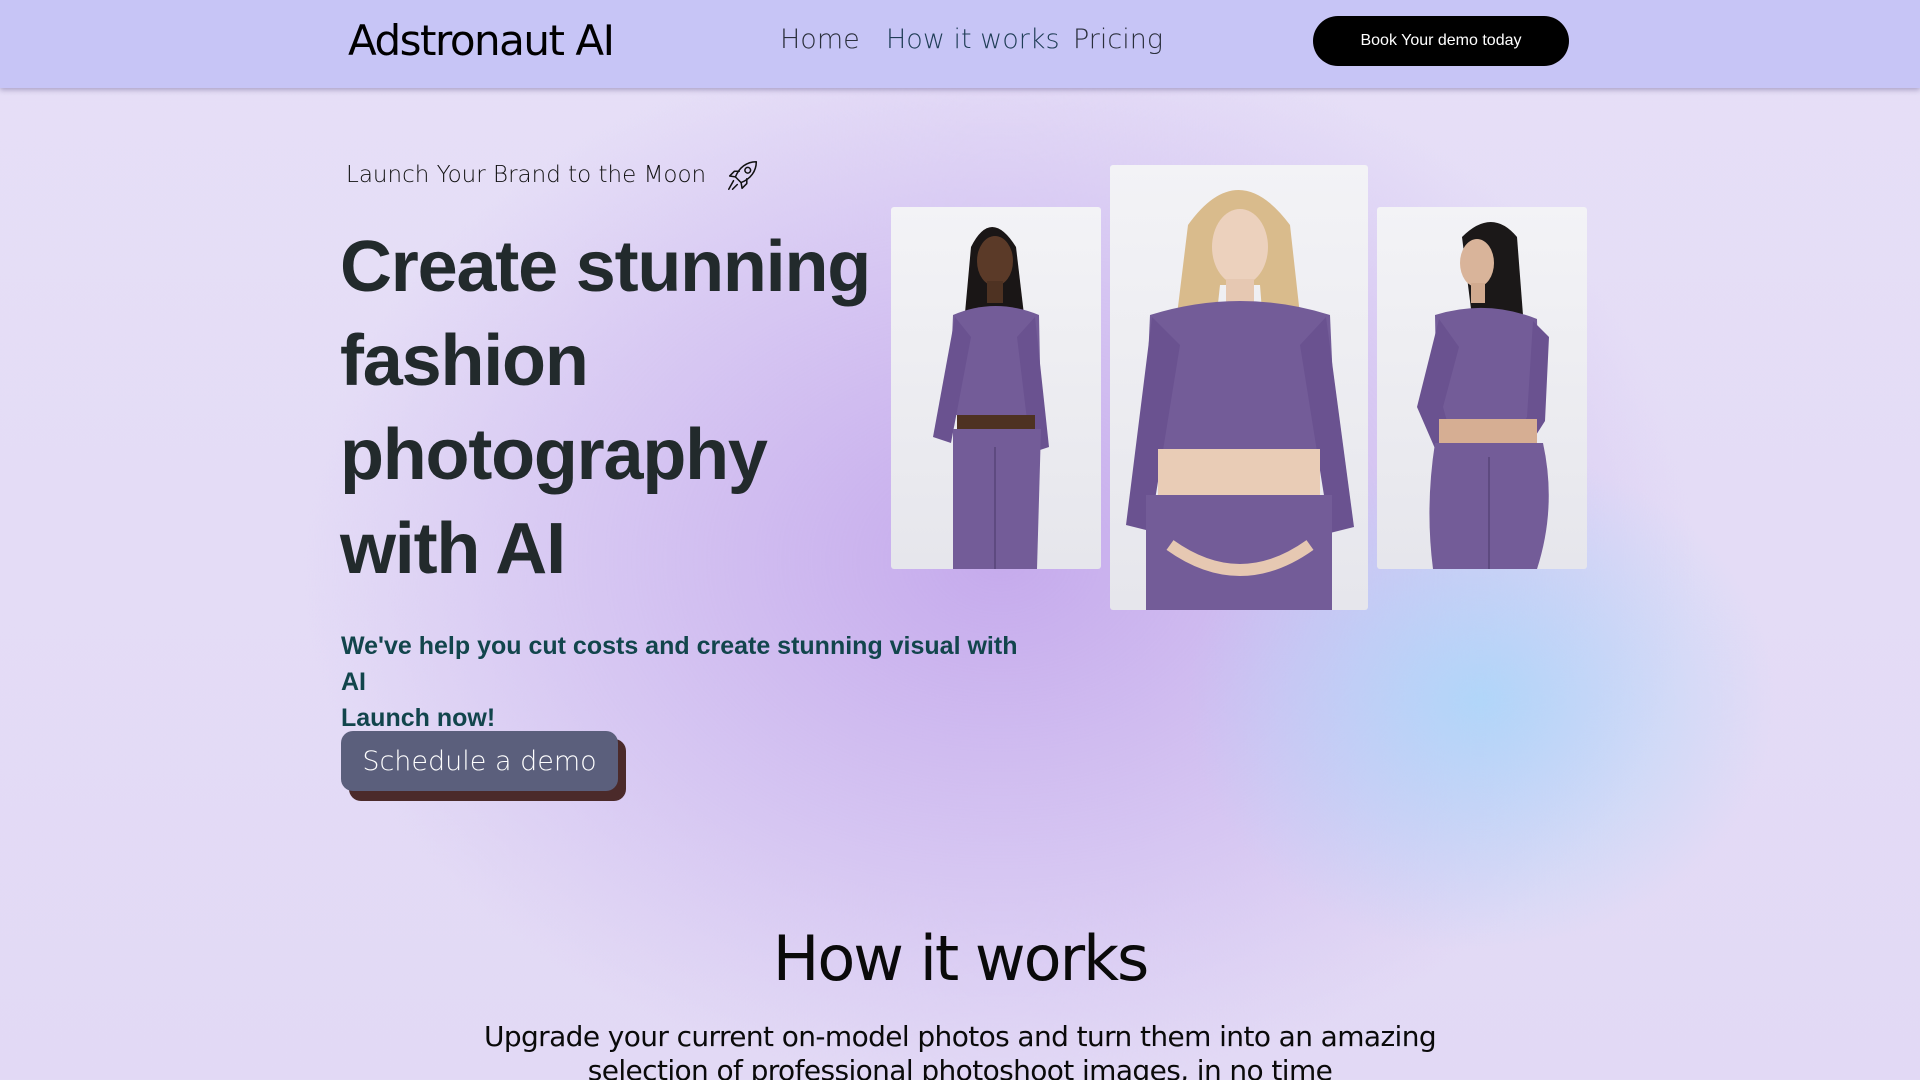 The height and width of the screenshot is (1080, 1920). I want to click on schedule-demo-wrapper: Schedule a demo, so click(483, 766).